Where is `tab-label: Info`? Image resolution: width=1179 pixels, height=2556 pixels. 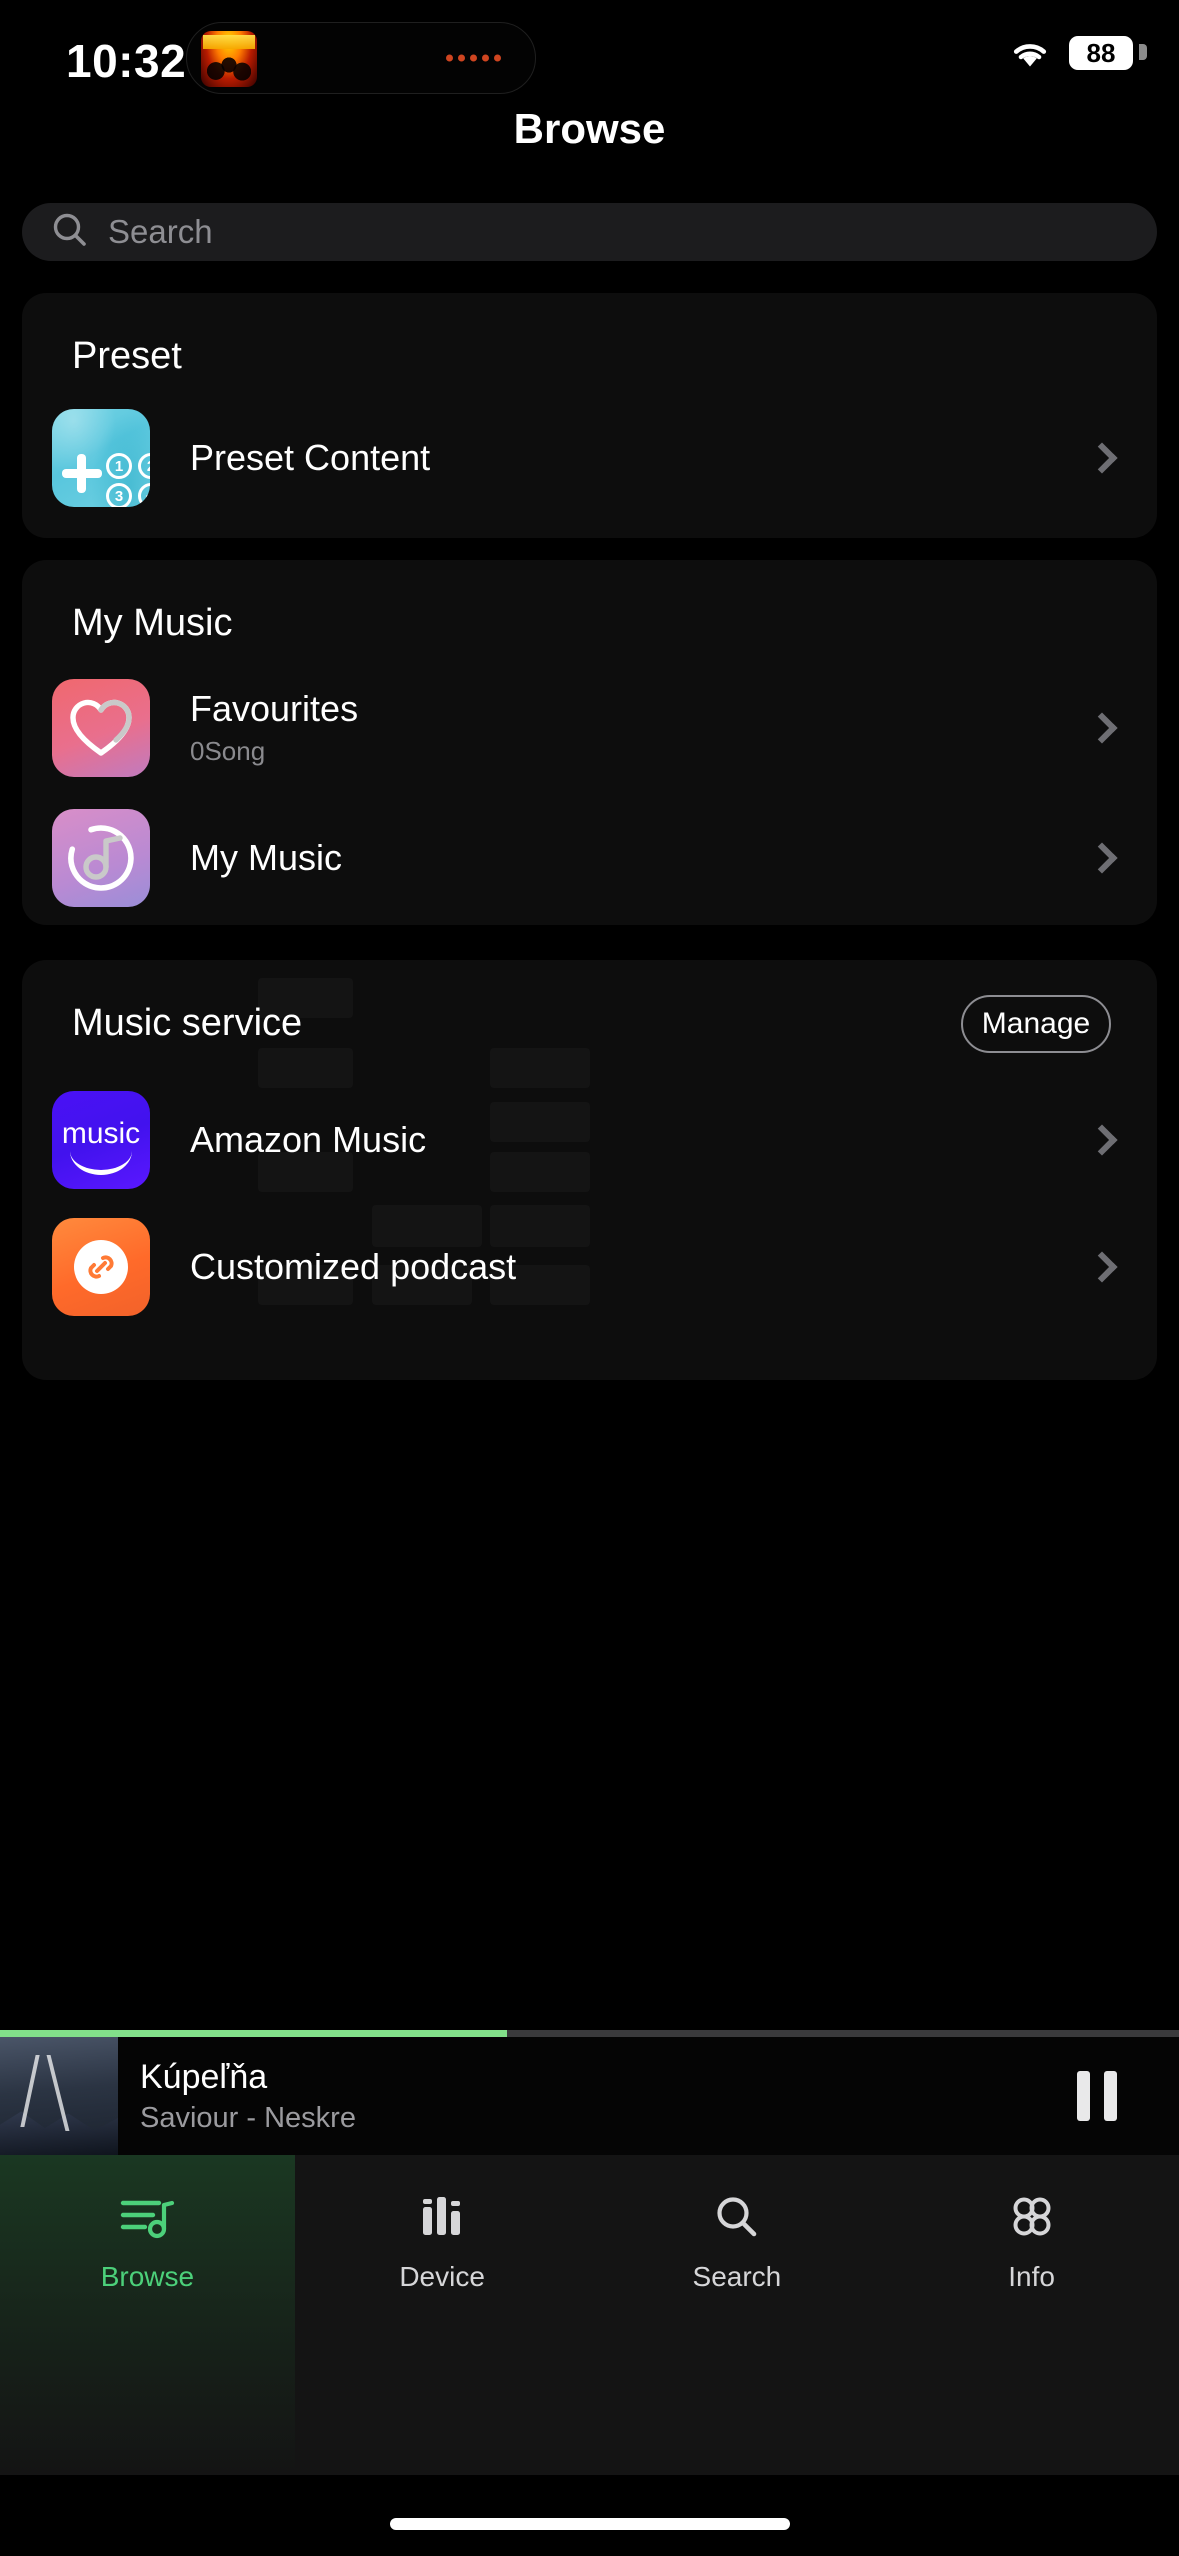 tab-label: Info is located at coordinates (1031, 2276).